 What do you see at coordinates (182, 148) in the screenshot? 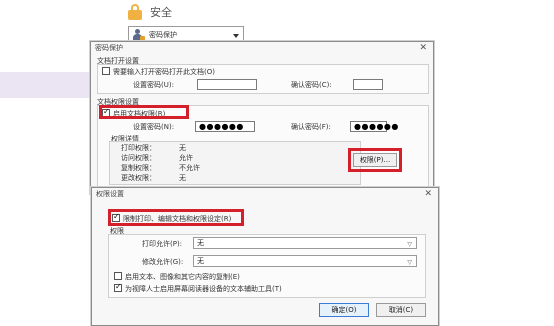
I see `print-permission-value: 无` at bounding box center [182, 148].